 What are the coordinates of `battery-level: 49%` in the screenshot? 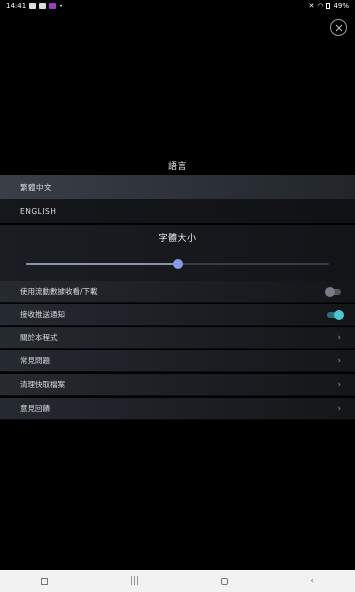 It's located at (341, 6).